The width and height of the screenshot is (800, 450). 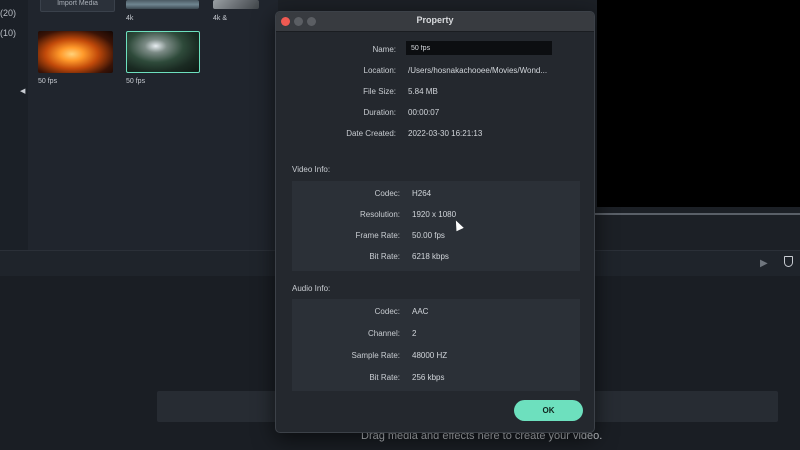 I want to click on audio-codec-value: AAC, so click(x=420, y=311).